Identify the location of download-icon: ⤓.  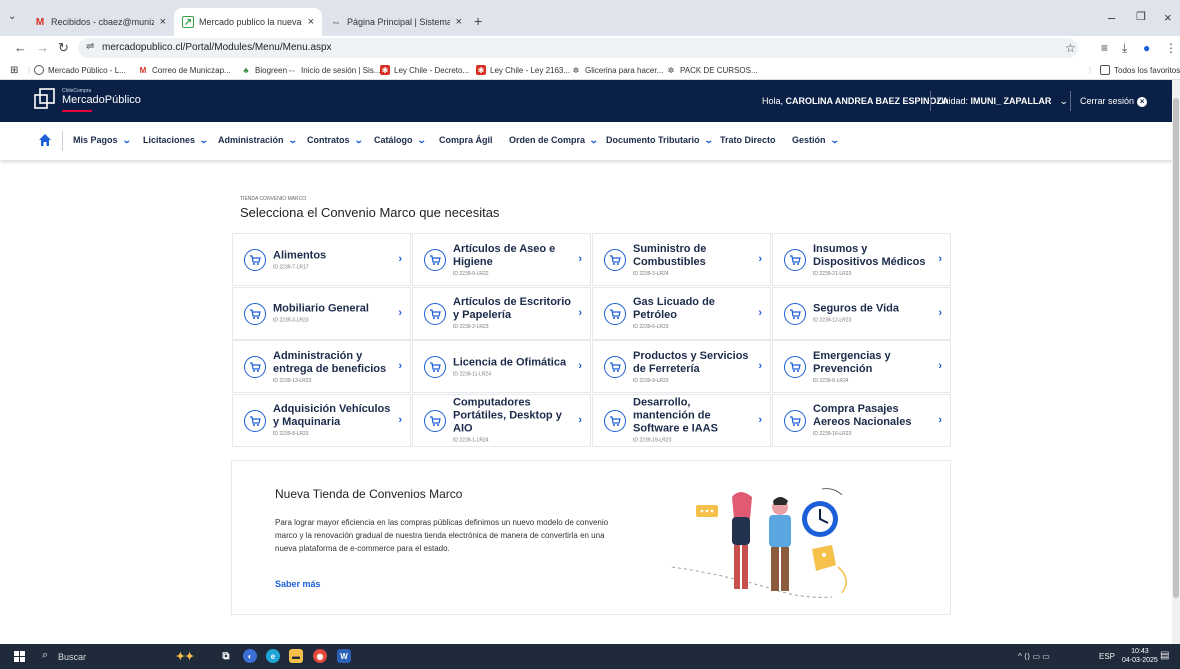
(1124, 48).